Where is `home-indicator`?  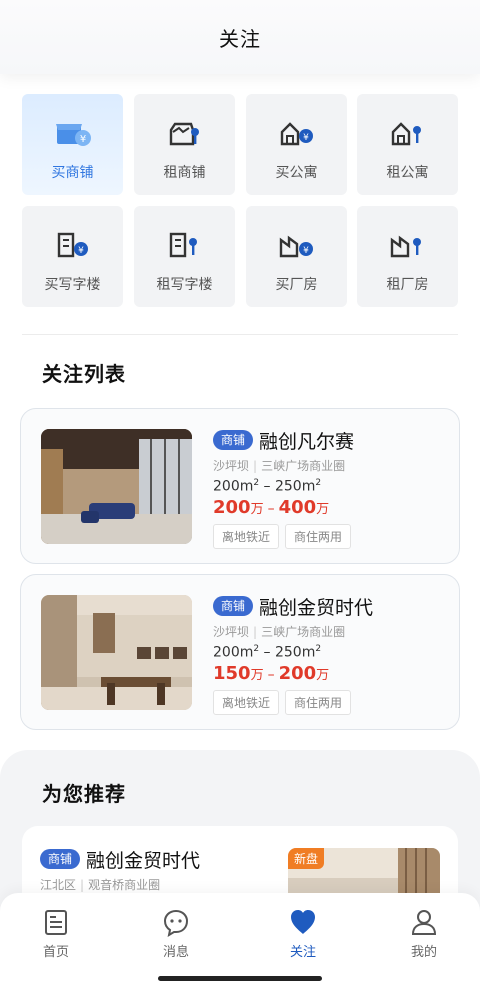 home-indicator is located at coordinates (240, 978).